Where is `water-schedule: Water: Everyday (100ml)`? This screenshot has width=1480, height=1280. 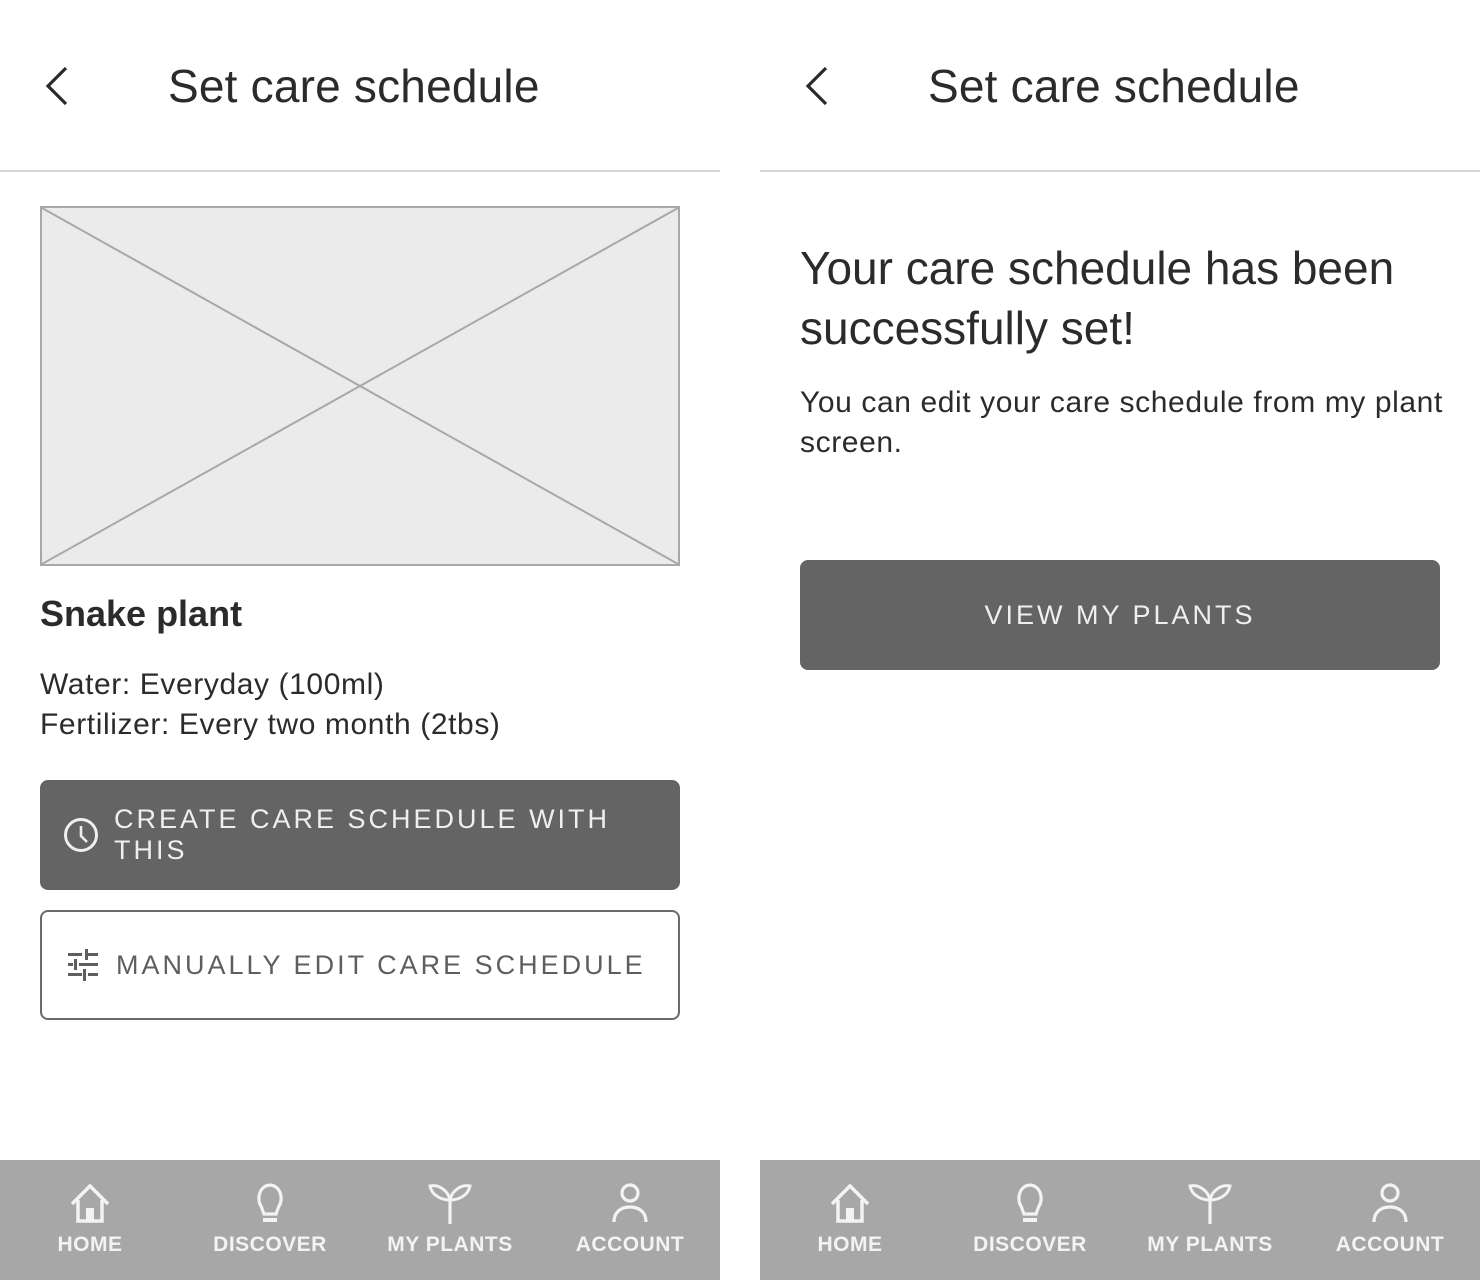 water-schedule: Water: Everyday (100ml) is located at coordinates (212, 684).